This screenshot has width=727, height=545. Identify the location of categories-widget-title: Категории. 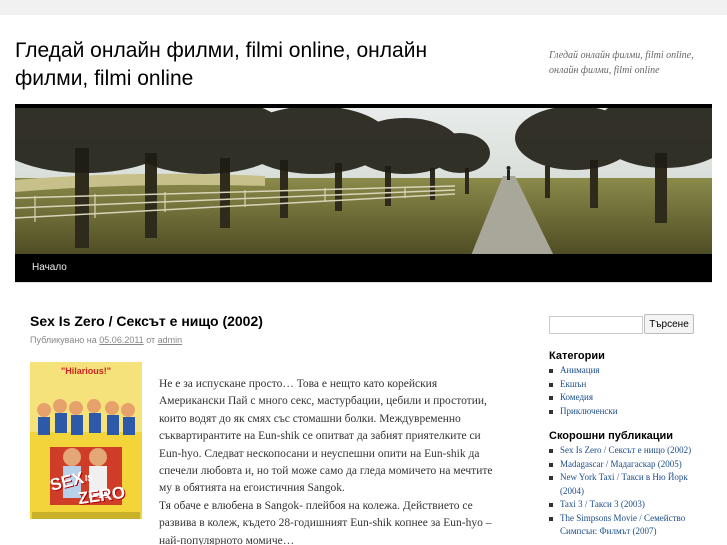
(577, 356).